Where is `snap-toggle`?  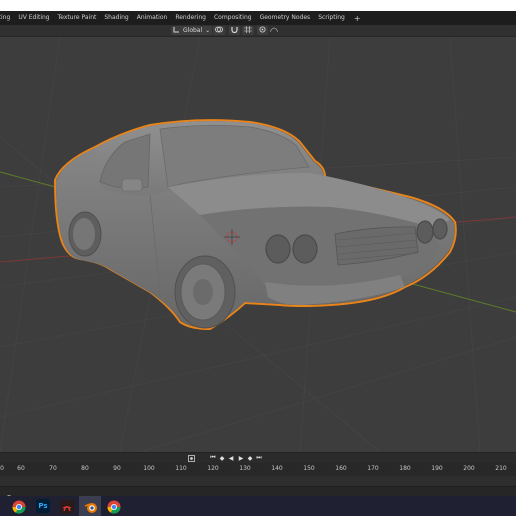
snap-toggle is located at coordinates (234, 30).